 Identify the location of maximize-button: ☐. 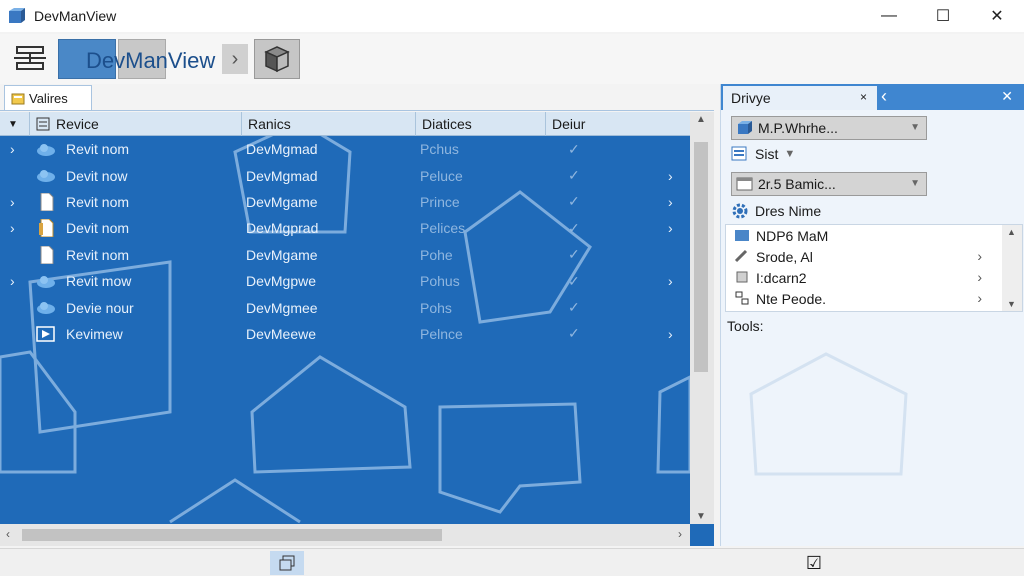
(943, 16).